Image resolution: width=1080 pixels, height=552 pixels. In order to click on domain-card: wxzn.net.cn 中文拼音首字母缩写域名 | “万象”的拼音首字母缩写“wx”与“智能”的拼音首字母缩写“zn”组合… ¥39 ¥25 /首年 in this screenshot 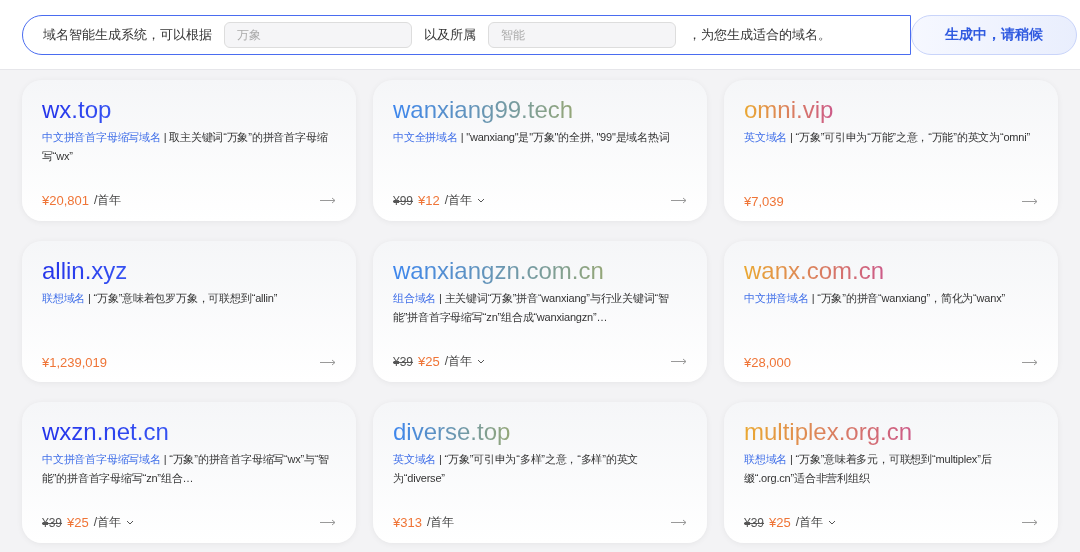, I will do `click(189, 472)`.